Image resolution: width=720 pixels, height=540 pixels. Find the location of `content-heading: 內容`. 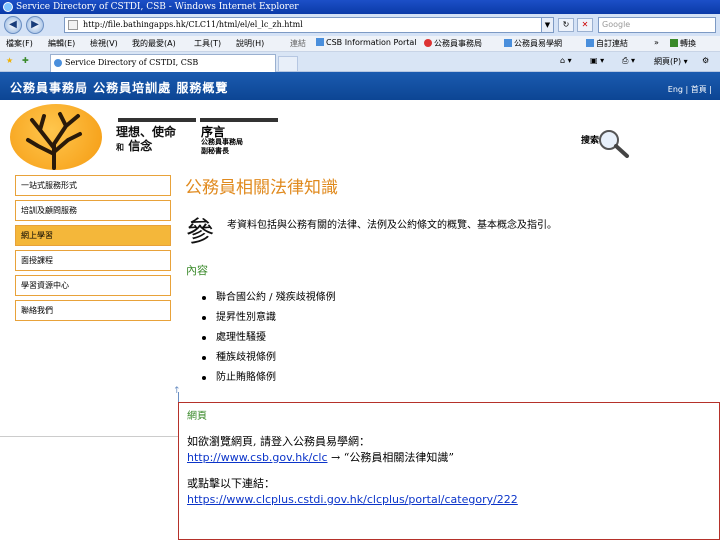

content-heading: 內容 is located at coordinates (197, 270).